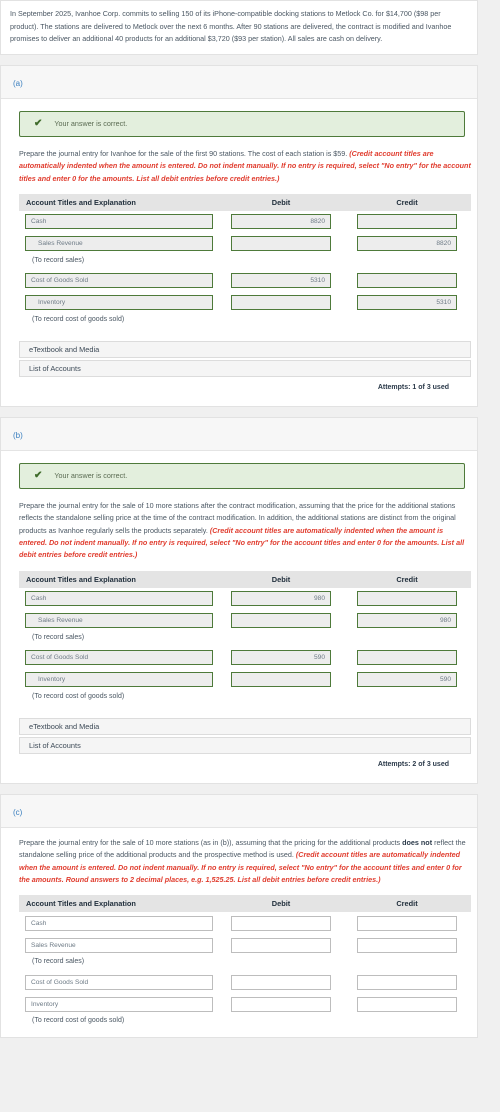 This screenshot has height=1112, width=500. I want to click on debit-input-cell: 5310, so click(281, 281).